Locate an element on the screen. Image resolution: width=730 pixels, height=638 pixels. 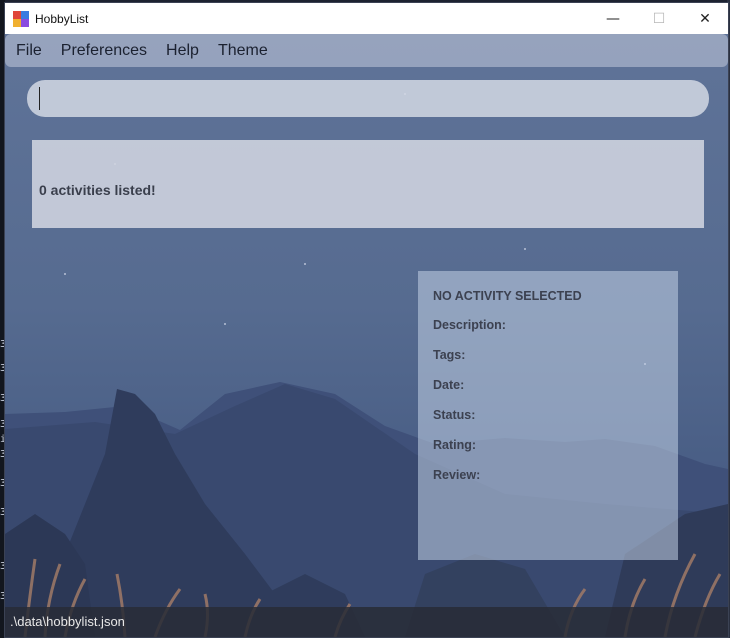
detail-review-label: Review: is located at coordinates (457, 475).